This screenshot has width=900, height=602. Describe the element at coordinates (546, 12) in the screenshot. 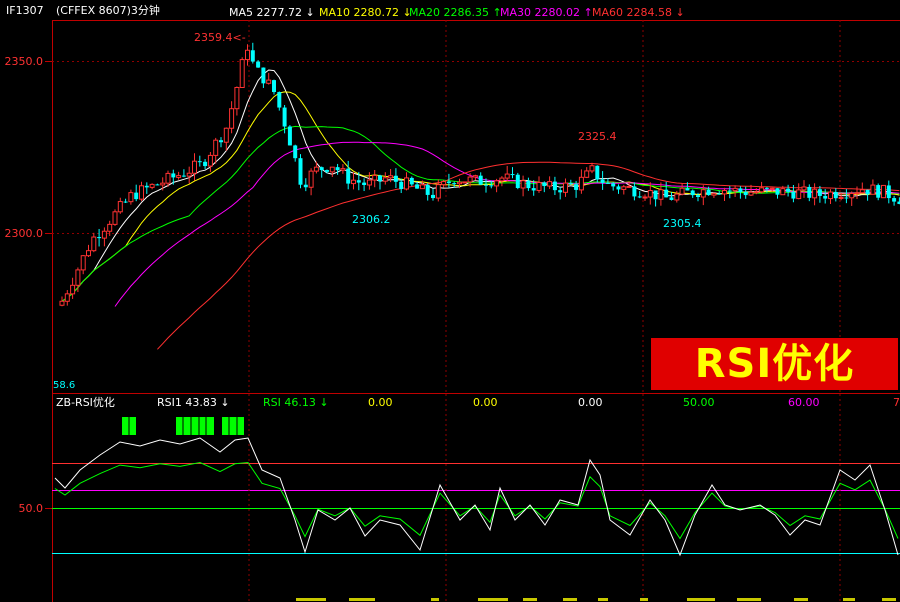

I see `ma30-value: MA30 2280.02 ↑` at that location.